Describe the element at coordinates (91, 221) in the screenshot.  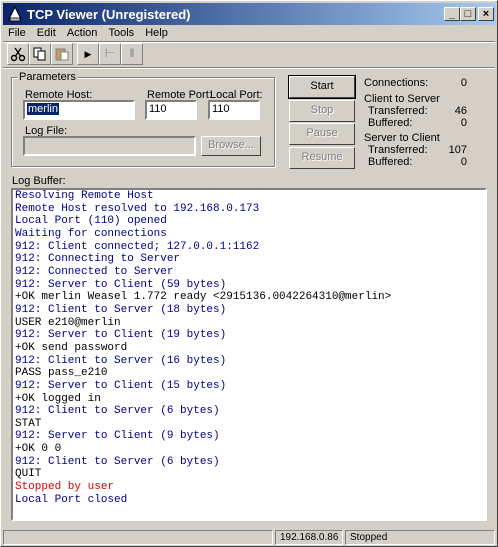
I see `log-line: Local Port (110) opened` at that location.